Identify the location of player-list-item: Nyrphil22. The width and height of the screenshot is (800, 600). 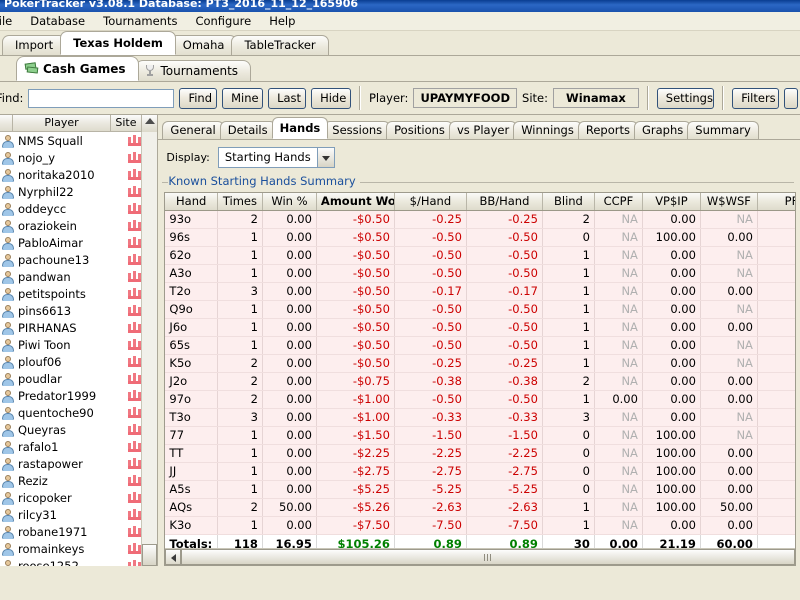
(78, 191).